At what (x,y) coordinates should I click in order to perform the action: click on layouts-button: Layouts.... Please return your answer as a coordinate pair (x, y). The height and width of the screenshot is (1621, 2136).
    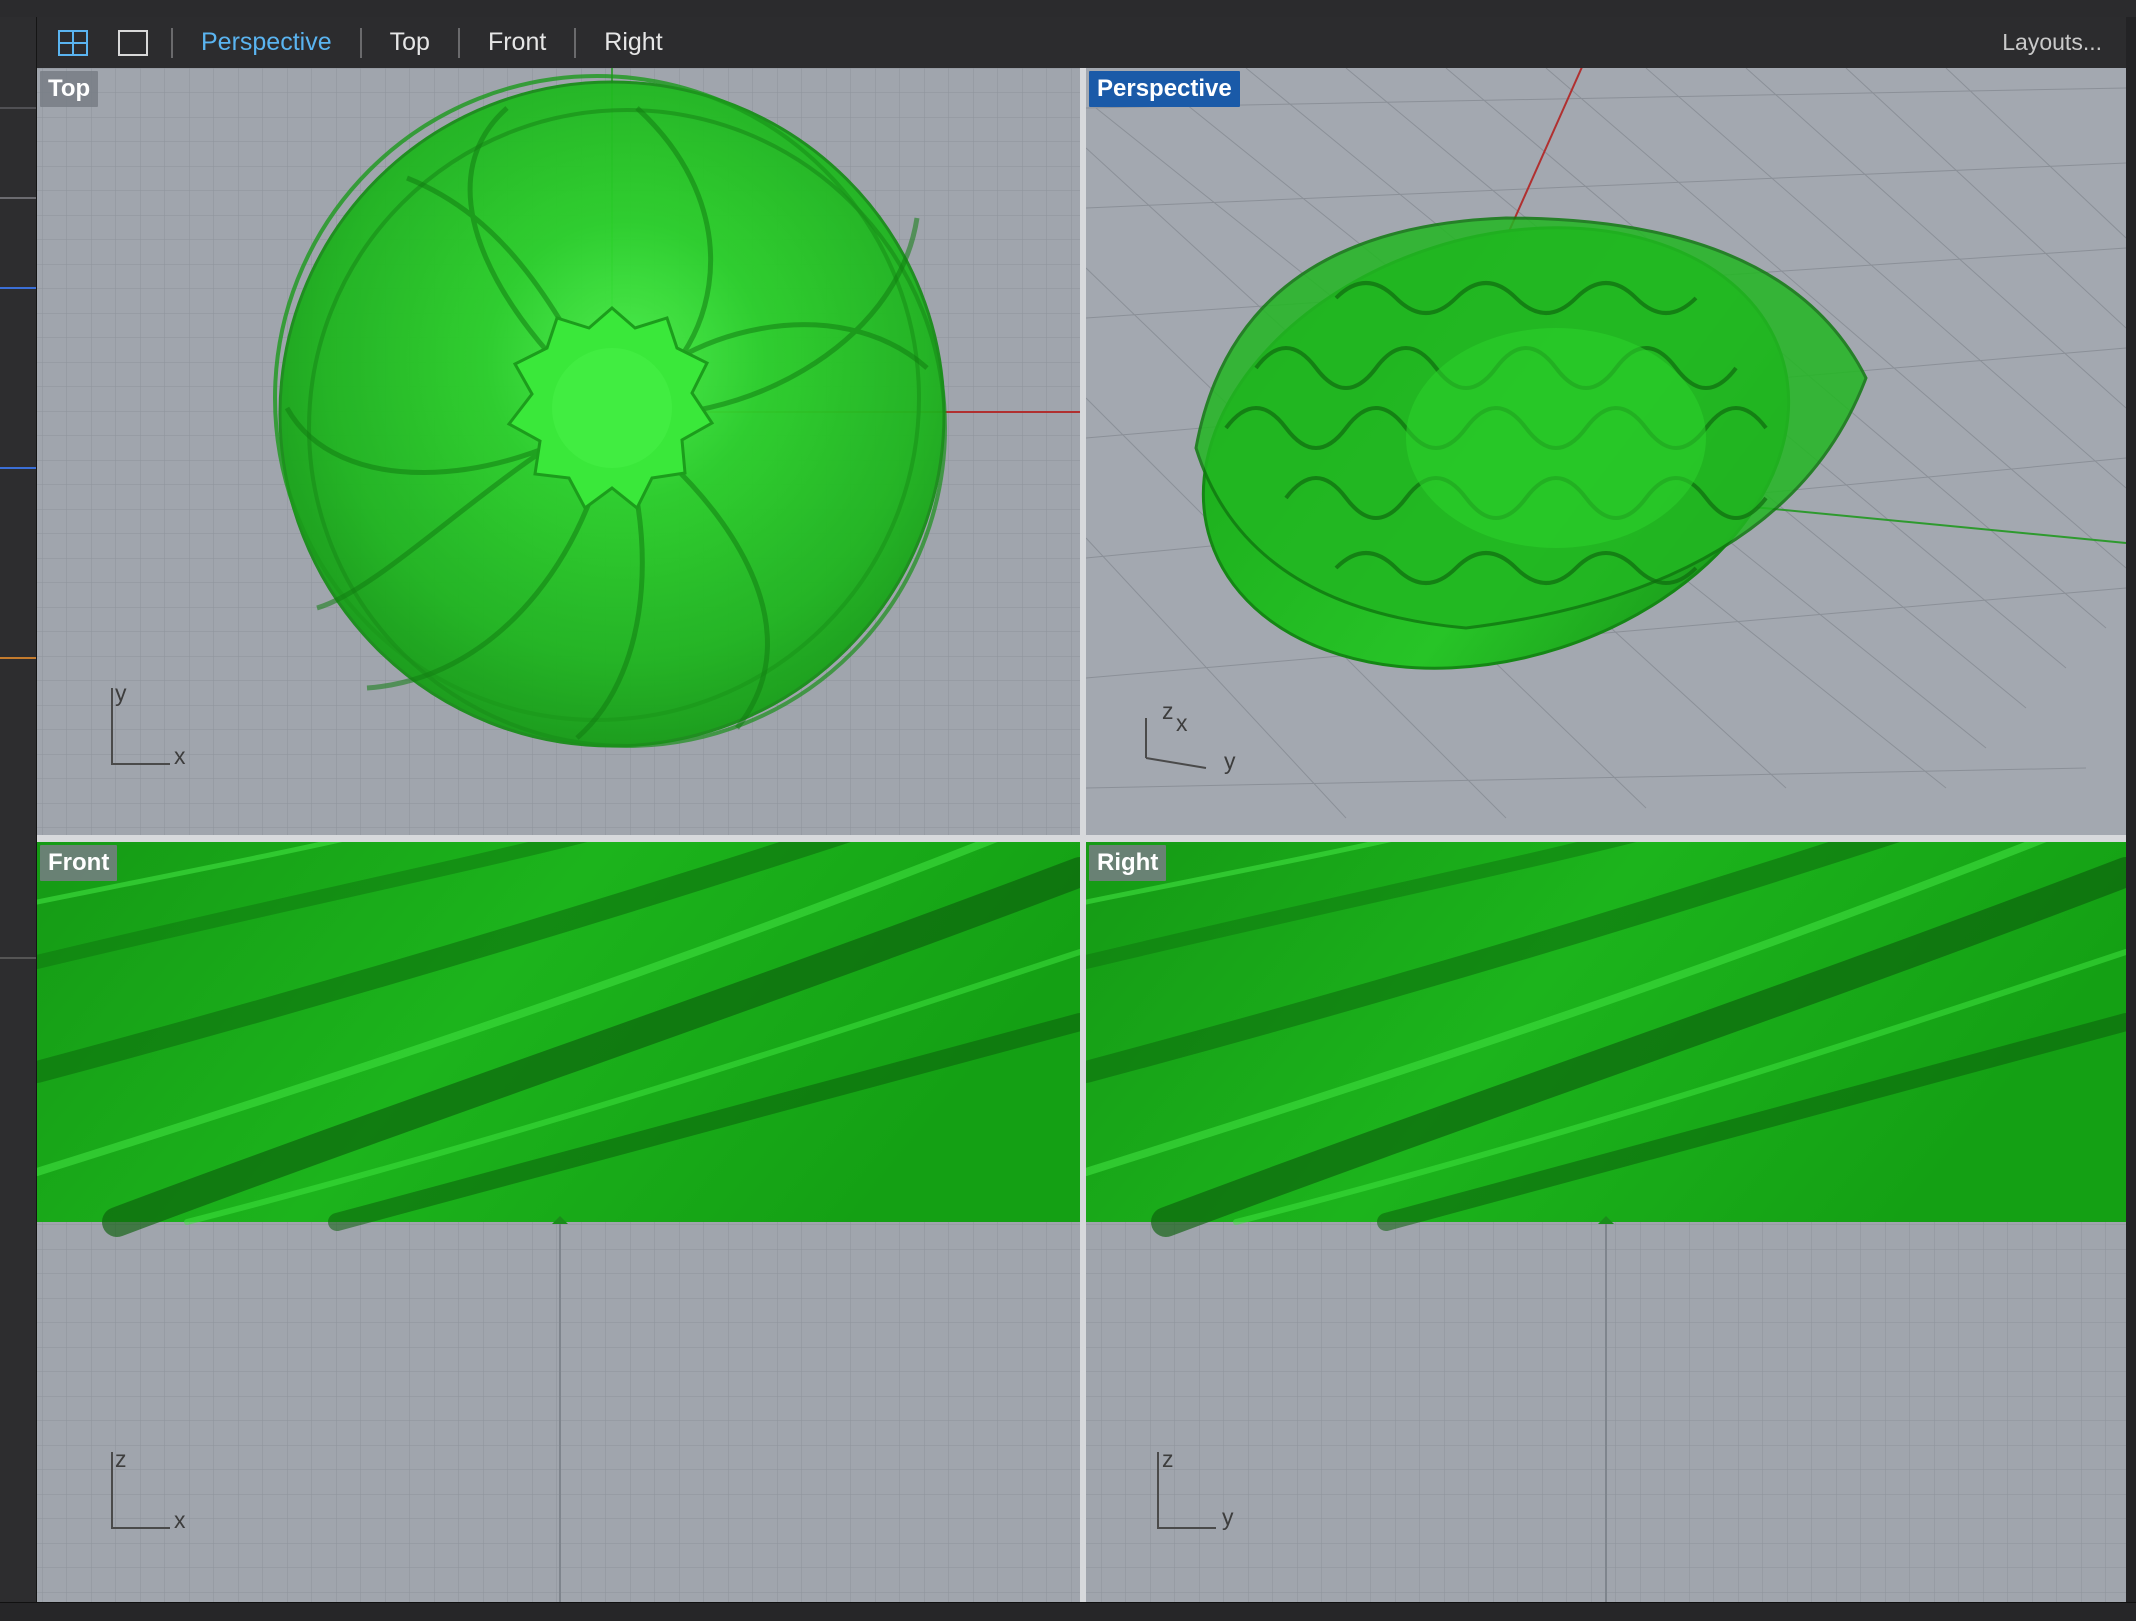
    Looking at the image, I should click on (2052, 42).